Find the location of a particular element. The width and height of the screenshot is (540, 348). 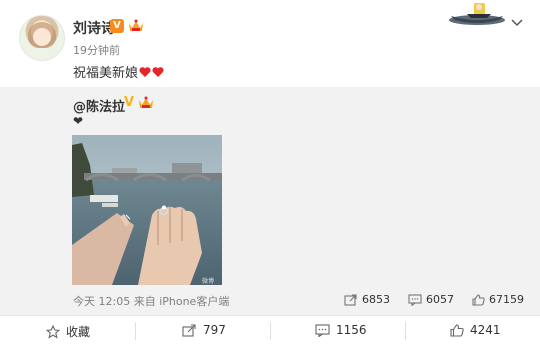

avatar-face is located at coordinates (42, 37).